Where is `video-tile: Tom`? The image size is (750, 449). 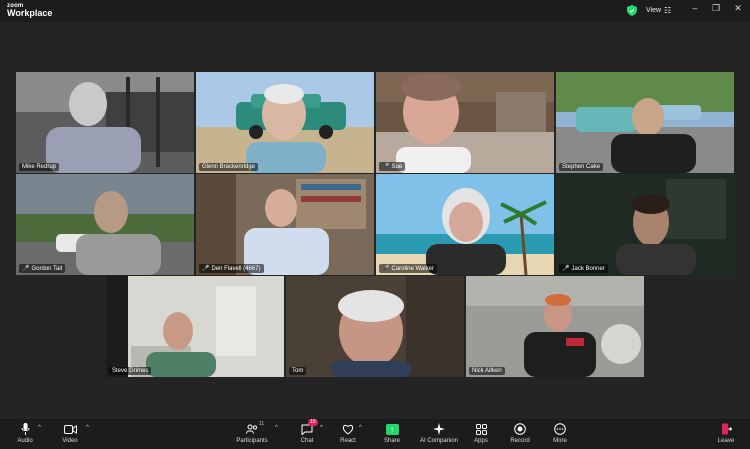
video-tile: Tom is located at coordinates (375, 326).